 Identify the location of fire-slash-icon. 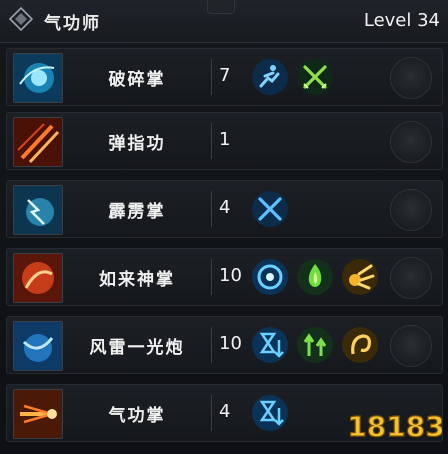
(38, 142).